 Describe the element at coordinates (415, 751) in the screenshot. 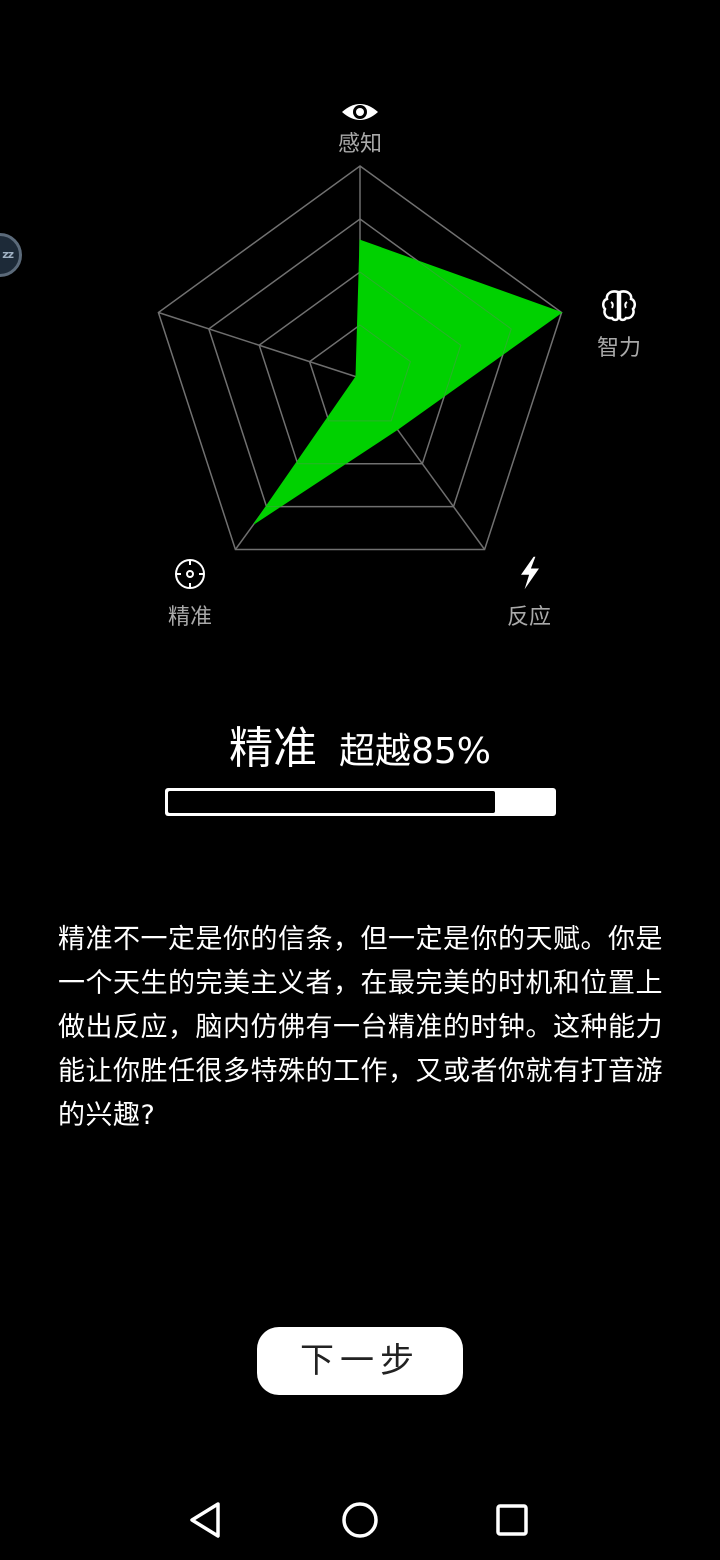

I see `result-value: 超越85%` at that location.